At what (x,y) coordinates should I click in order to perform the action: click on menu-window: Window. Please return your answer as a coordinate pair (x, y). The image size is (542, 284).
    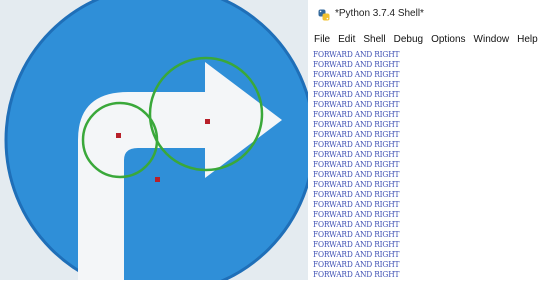
    Looking at the image, I should click on (492, 40).